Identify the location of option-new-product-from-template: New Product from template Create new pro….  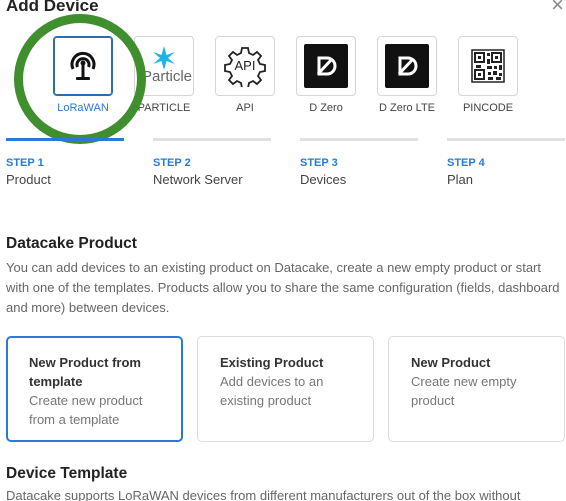
(94, 389).